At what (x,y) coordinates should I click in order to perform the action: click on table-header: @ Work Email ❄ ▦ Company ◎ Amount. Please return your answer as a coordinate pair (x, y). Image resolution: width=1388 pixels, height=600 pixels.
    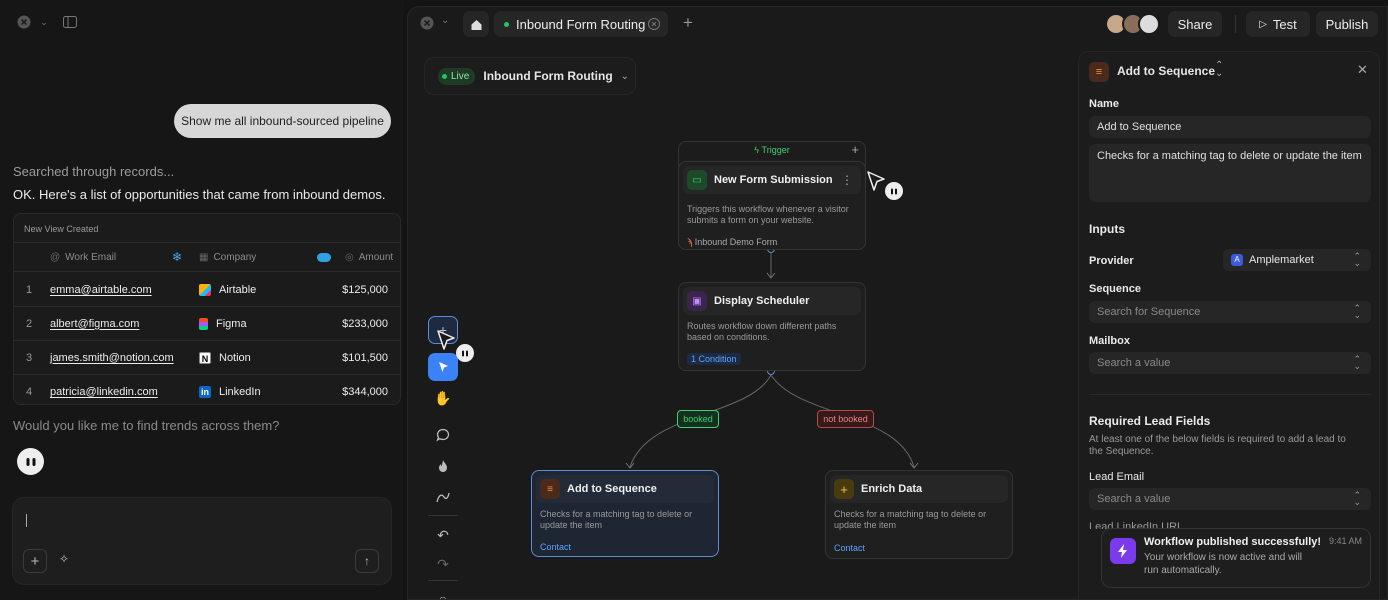
    Looking at the image, I should click on (207, 257).